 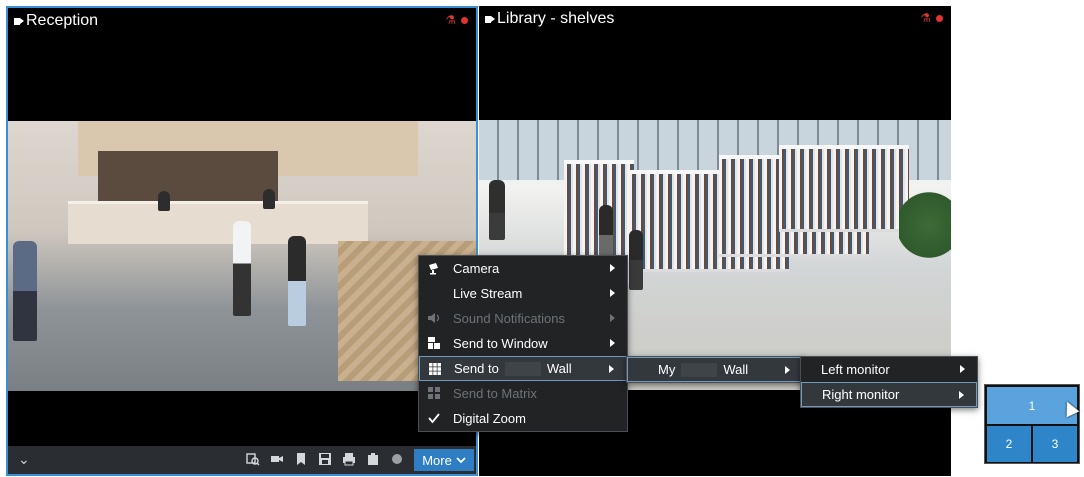 What do you see at coordinates (62, 20) in the screenshot?
I see `pane-title-text: Reception` at bounding box center [62, 20].